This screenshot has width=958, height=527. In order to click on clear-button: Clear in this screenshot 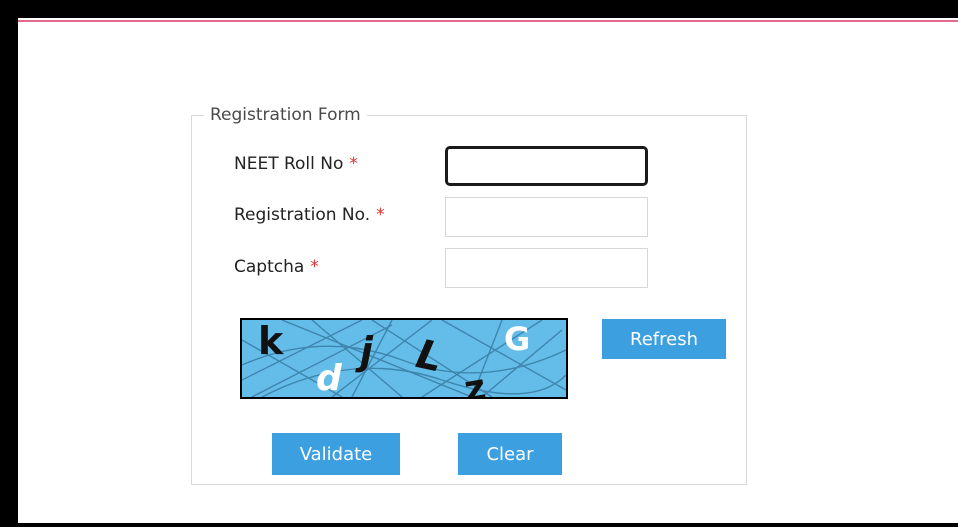, I will do `click(510, 454)`.